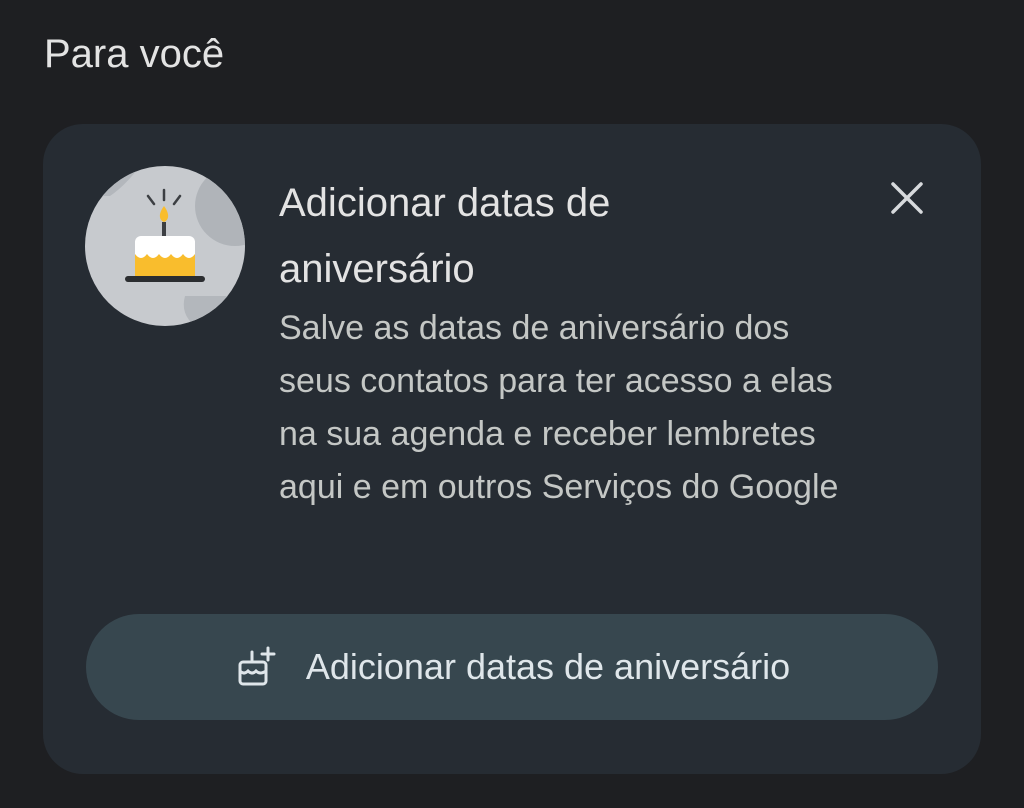 This screenshot has width=1024, height=808. I want to click on section-title: Para você, so click(134, 54).